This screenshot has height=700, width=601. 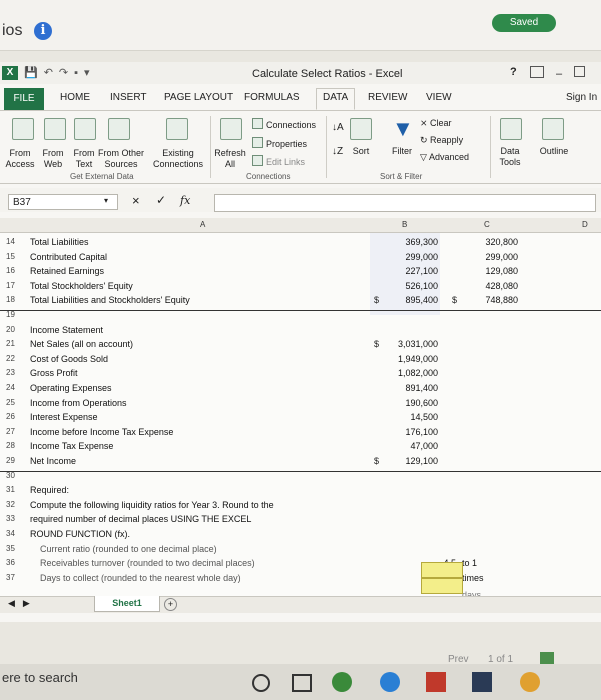 I want to click on cell-a: Operating Expenses, so click(x=71, y=388).